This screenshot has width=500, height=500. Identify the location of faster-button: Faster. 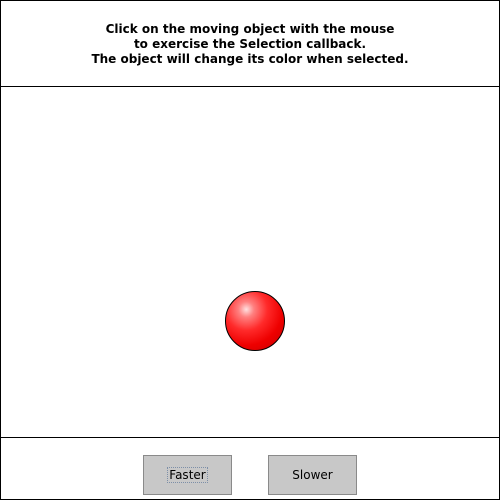
(187, 475).